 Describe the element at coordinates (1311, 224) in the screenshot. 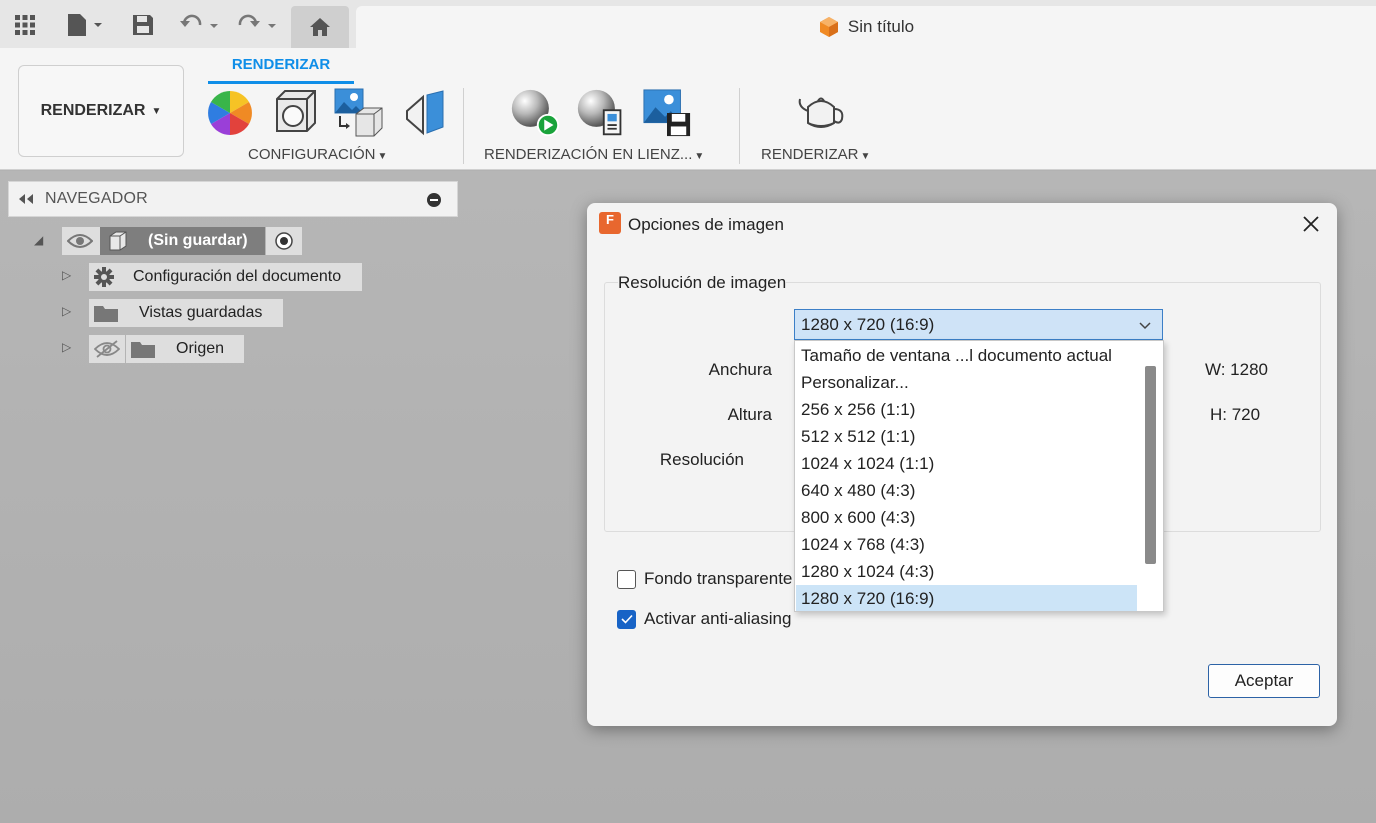

I see `close-icon` at that location.